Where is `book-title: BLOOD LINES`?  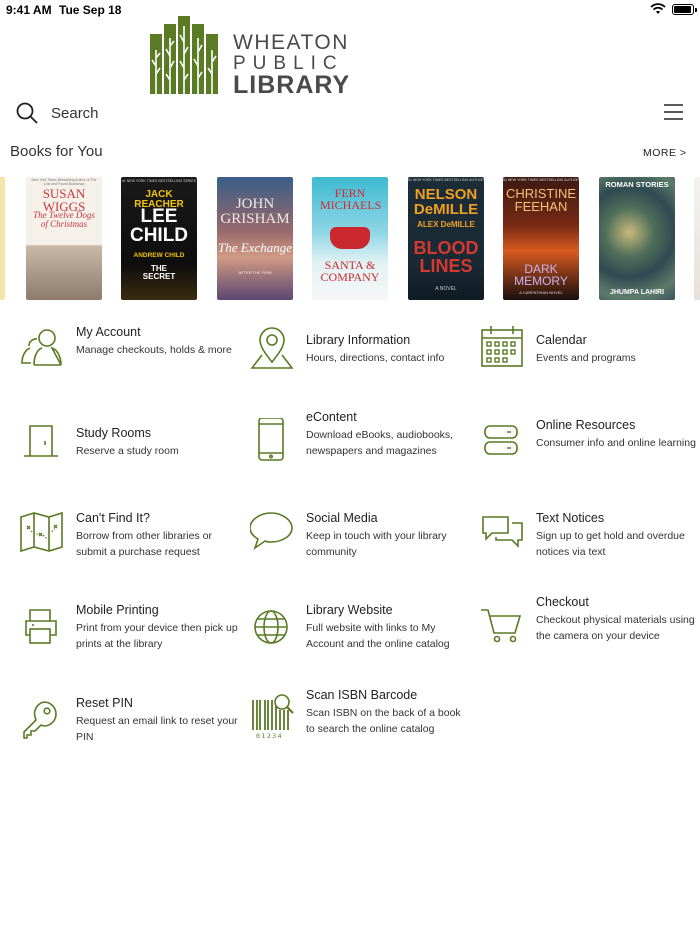 book-title: BLOOD LINES is located at coordinates (446, 257).